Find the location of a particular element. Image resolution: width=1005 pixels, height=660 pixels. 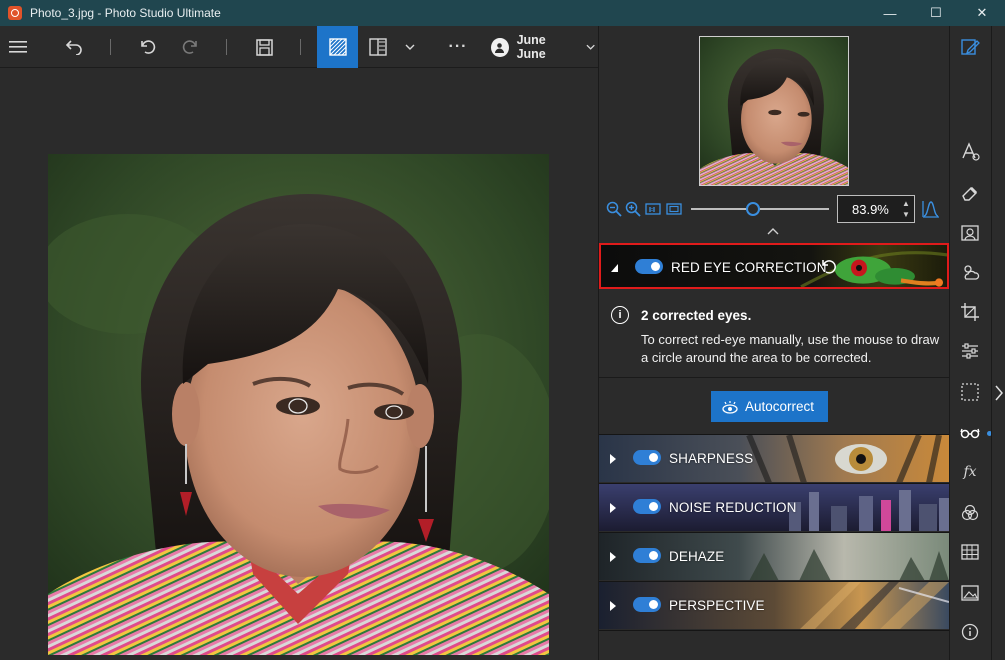

back-arrow-icon is located at coordinates (73, 47).